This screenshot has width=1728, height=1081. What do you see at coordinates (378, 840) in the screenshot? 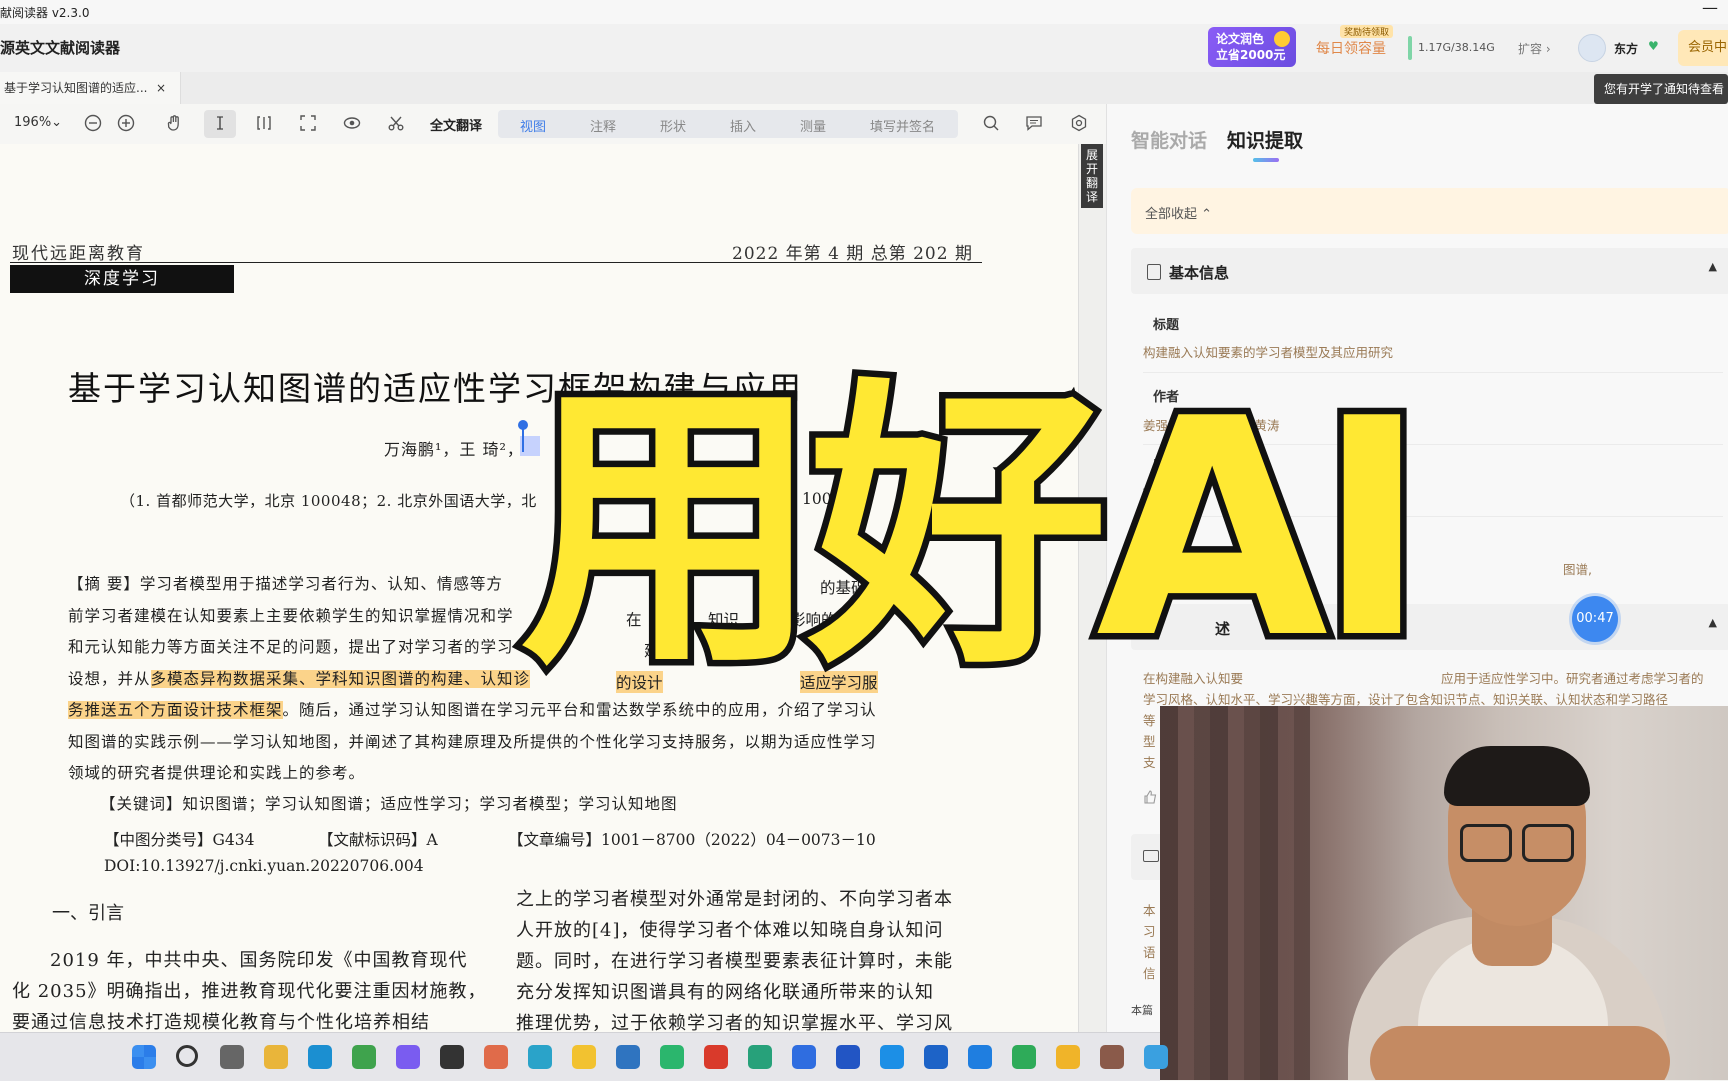
I see `document-code: 【文献标识码】A` at bounding box center [378, 840].